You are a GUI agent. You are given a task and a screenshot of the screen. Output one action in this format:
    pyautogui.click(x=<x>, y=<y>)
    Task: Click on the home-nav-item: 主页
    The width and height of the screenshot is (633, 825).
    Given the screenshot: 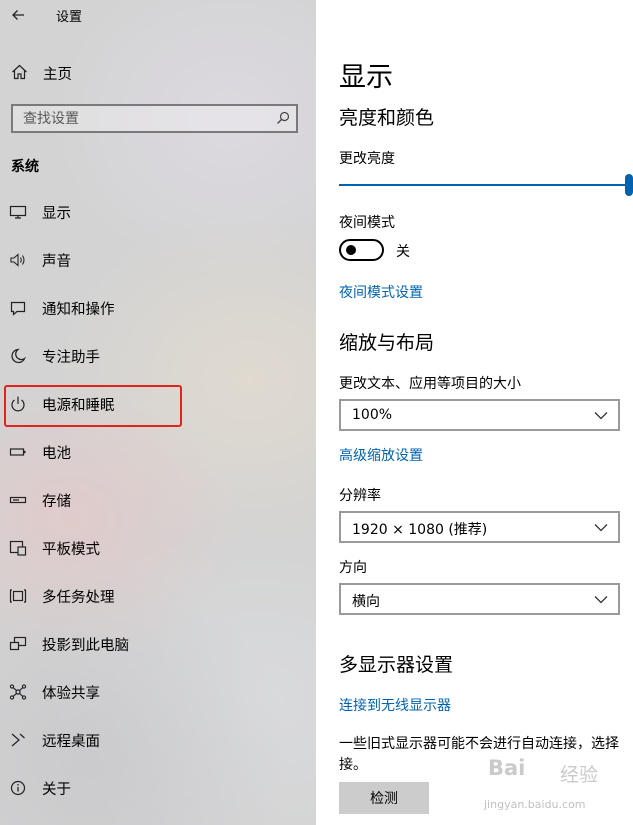 What is the action you would take?
    pyautogui.click(x=158, y=72)
    